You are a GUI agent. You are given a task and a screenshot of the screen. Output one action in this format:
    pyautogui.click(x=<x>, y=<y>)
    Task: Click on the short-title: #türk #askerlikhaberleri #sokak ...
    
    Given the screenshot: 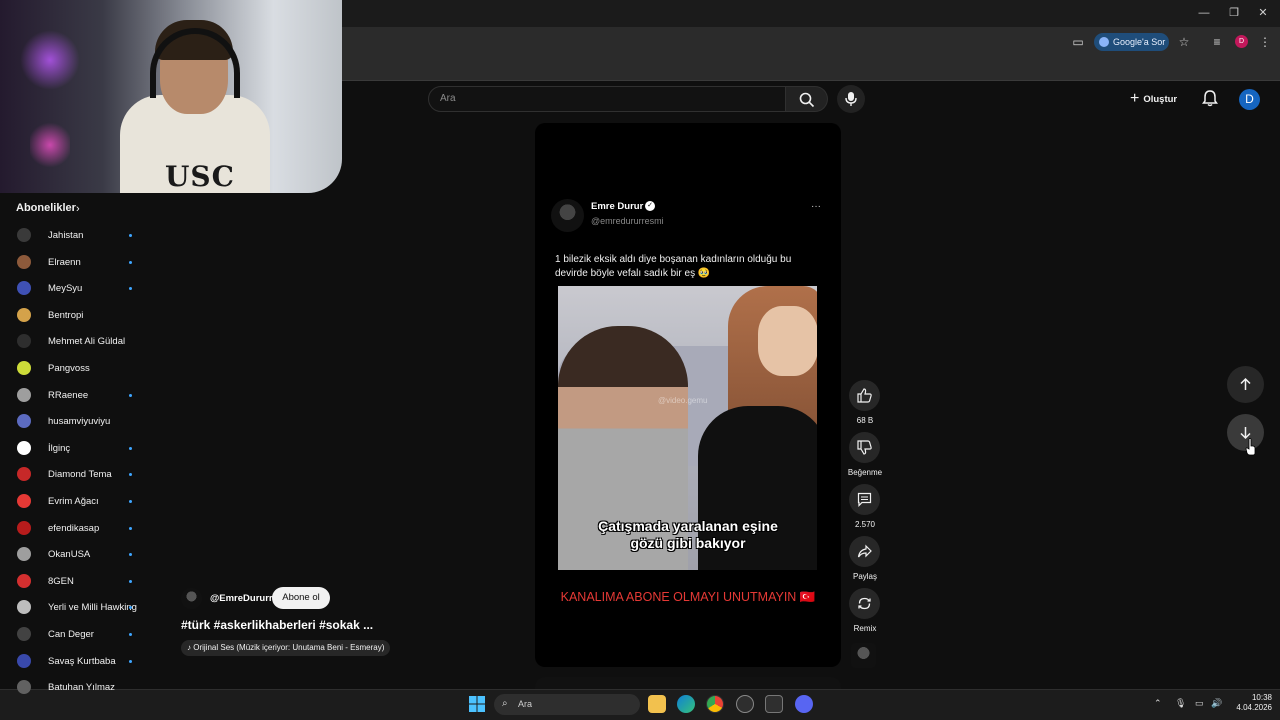 What is the action you would take?
    pyautogui.click(x=277, y=625)
    